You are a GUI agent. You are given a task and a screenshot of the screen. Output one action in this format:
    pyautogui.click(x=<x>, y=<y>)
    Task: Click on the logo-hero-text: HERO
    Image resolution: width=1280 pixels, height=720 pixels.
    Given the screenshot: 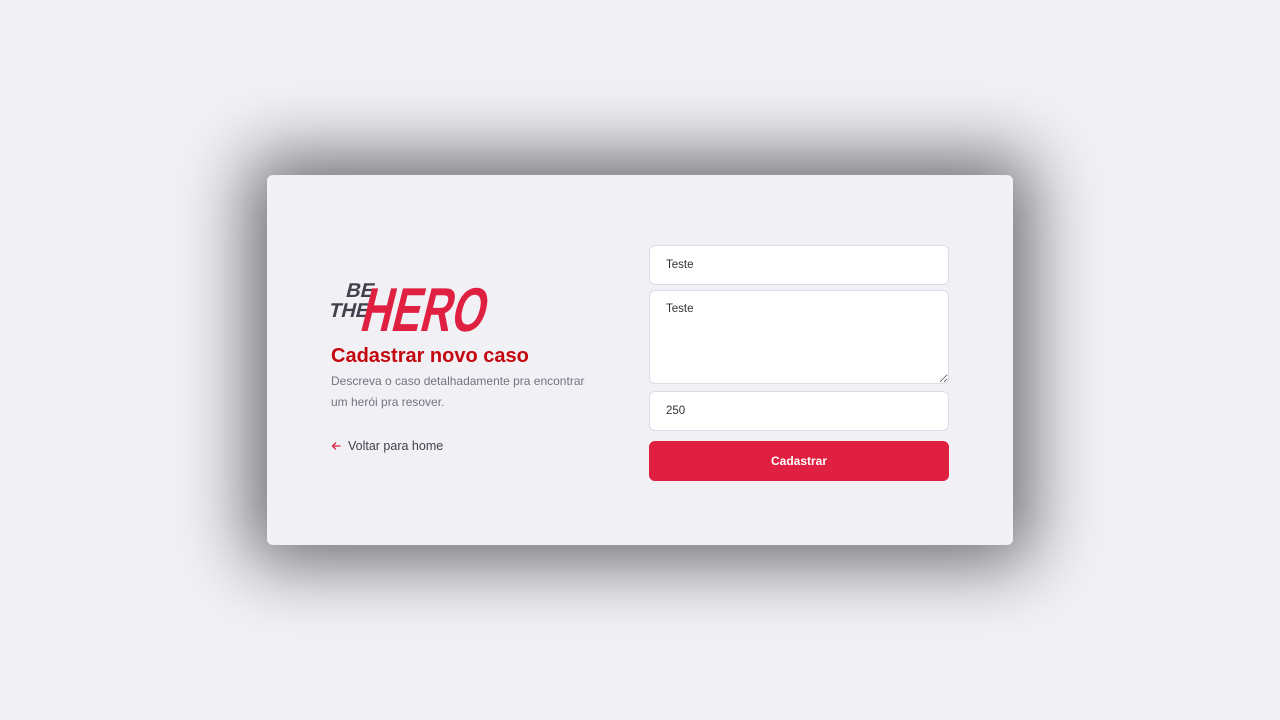 What is the action you would take?
    pyautogui.click(x=425, y=308)
    